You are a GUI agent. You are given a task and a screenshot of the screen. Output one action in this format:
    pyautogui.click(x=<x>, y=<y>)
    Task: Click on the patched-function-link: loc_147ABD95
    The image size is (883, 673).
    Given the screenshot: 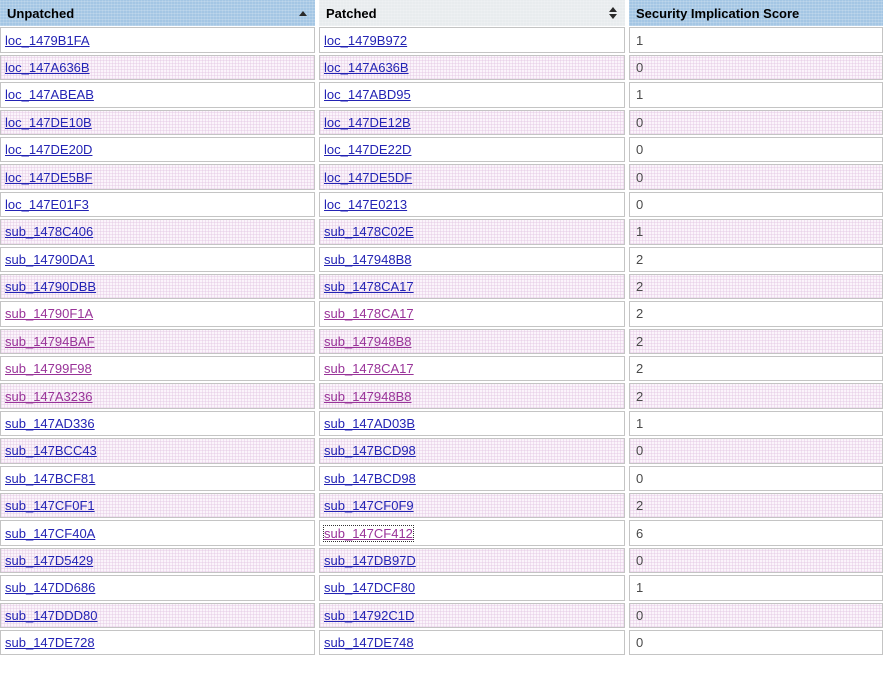 What is the action you would take?
    pyautogui.click(x=367, y=94)
    